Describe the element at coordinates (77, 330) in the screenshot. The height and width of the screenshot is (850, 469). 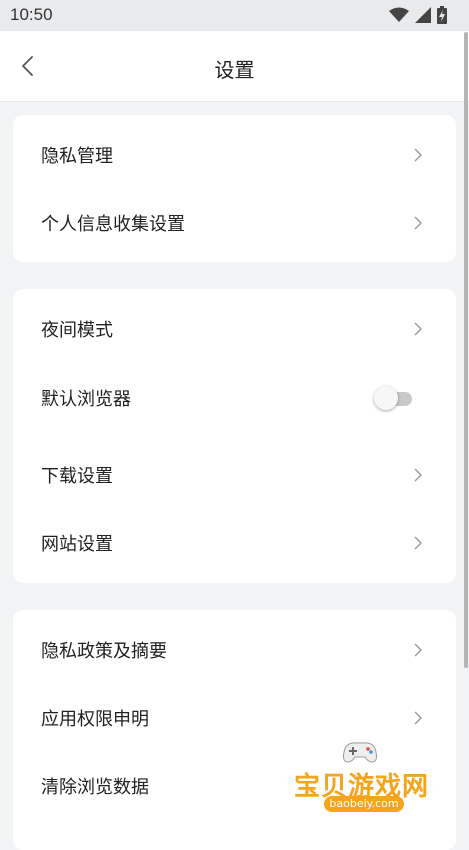
I see `settings-item-label: 夜间模式` at that location.